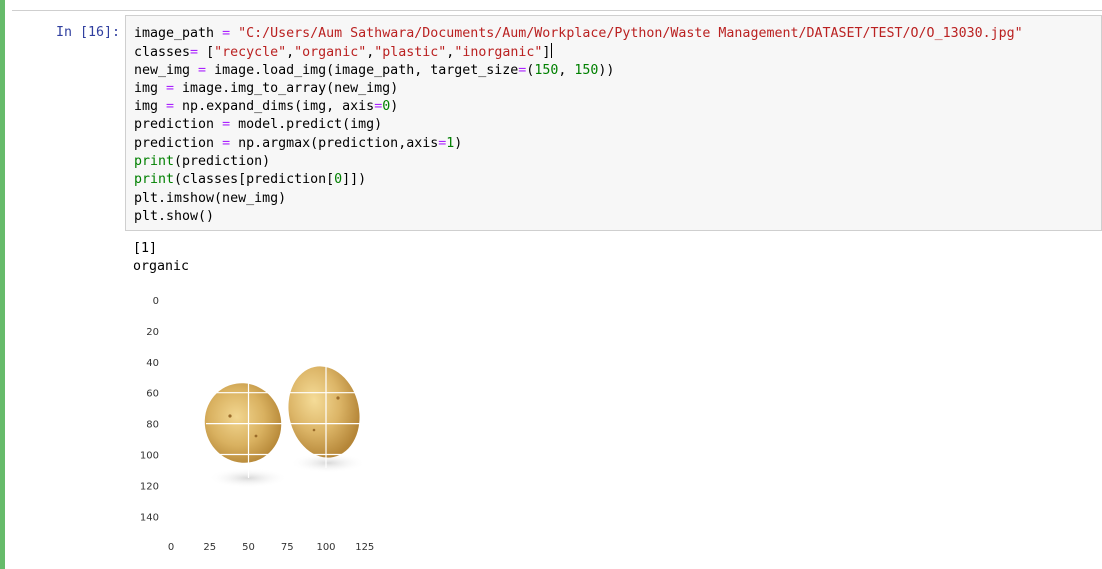 The width and height of the screenshot is (1102, 569). Describe the element at coordinates (161, 267) in the screenshot. I see `output-line-class: organic` at that location.